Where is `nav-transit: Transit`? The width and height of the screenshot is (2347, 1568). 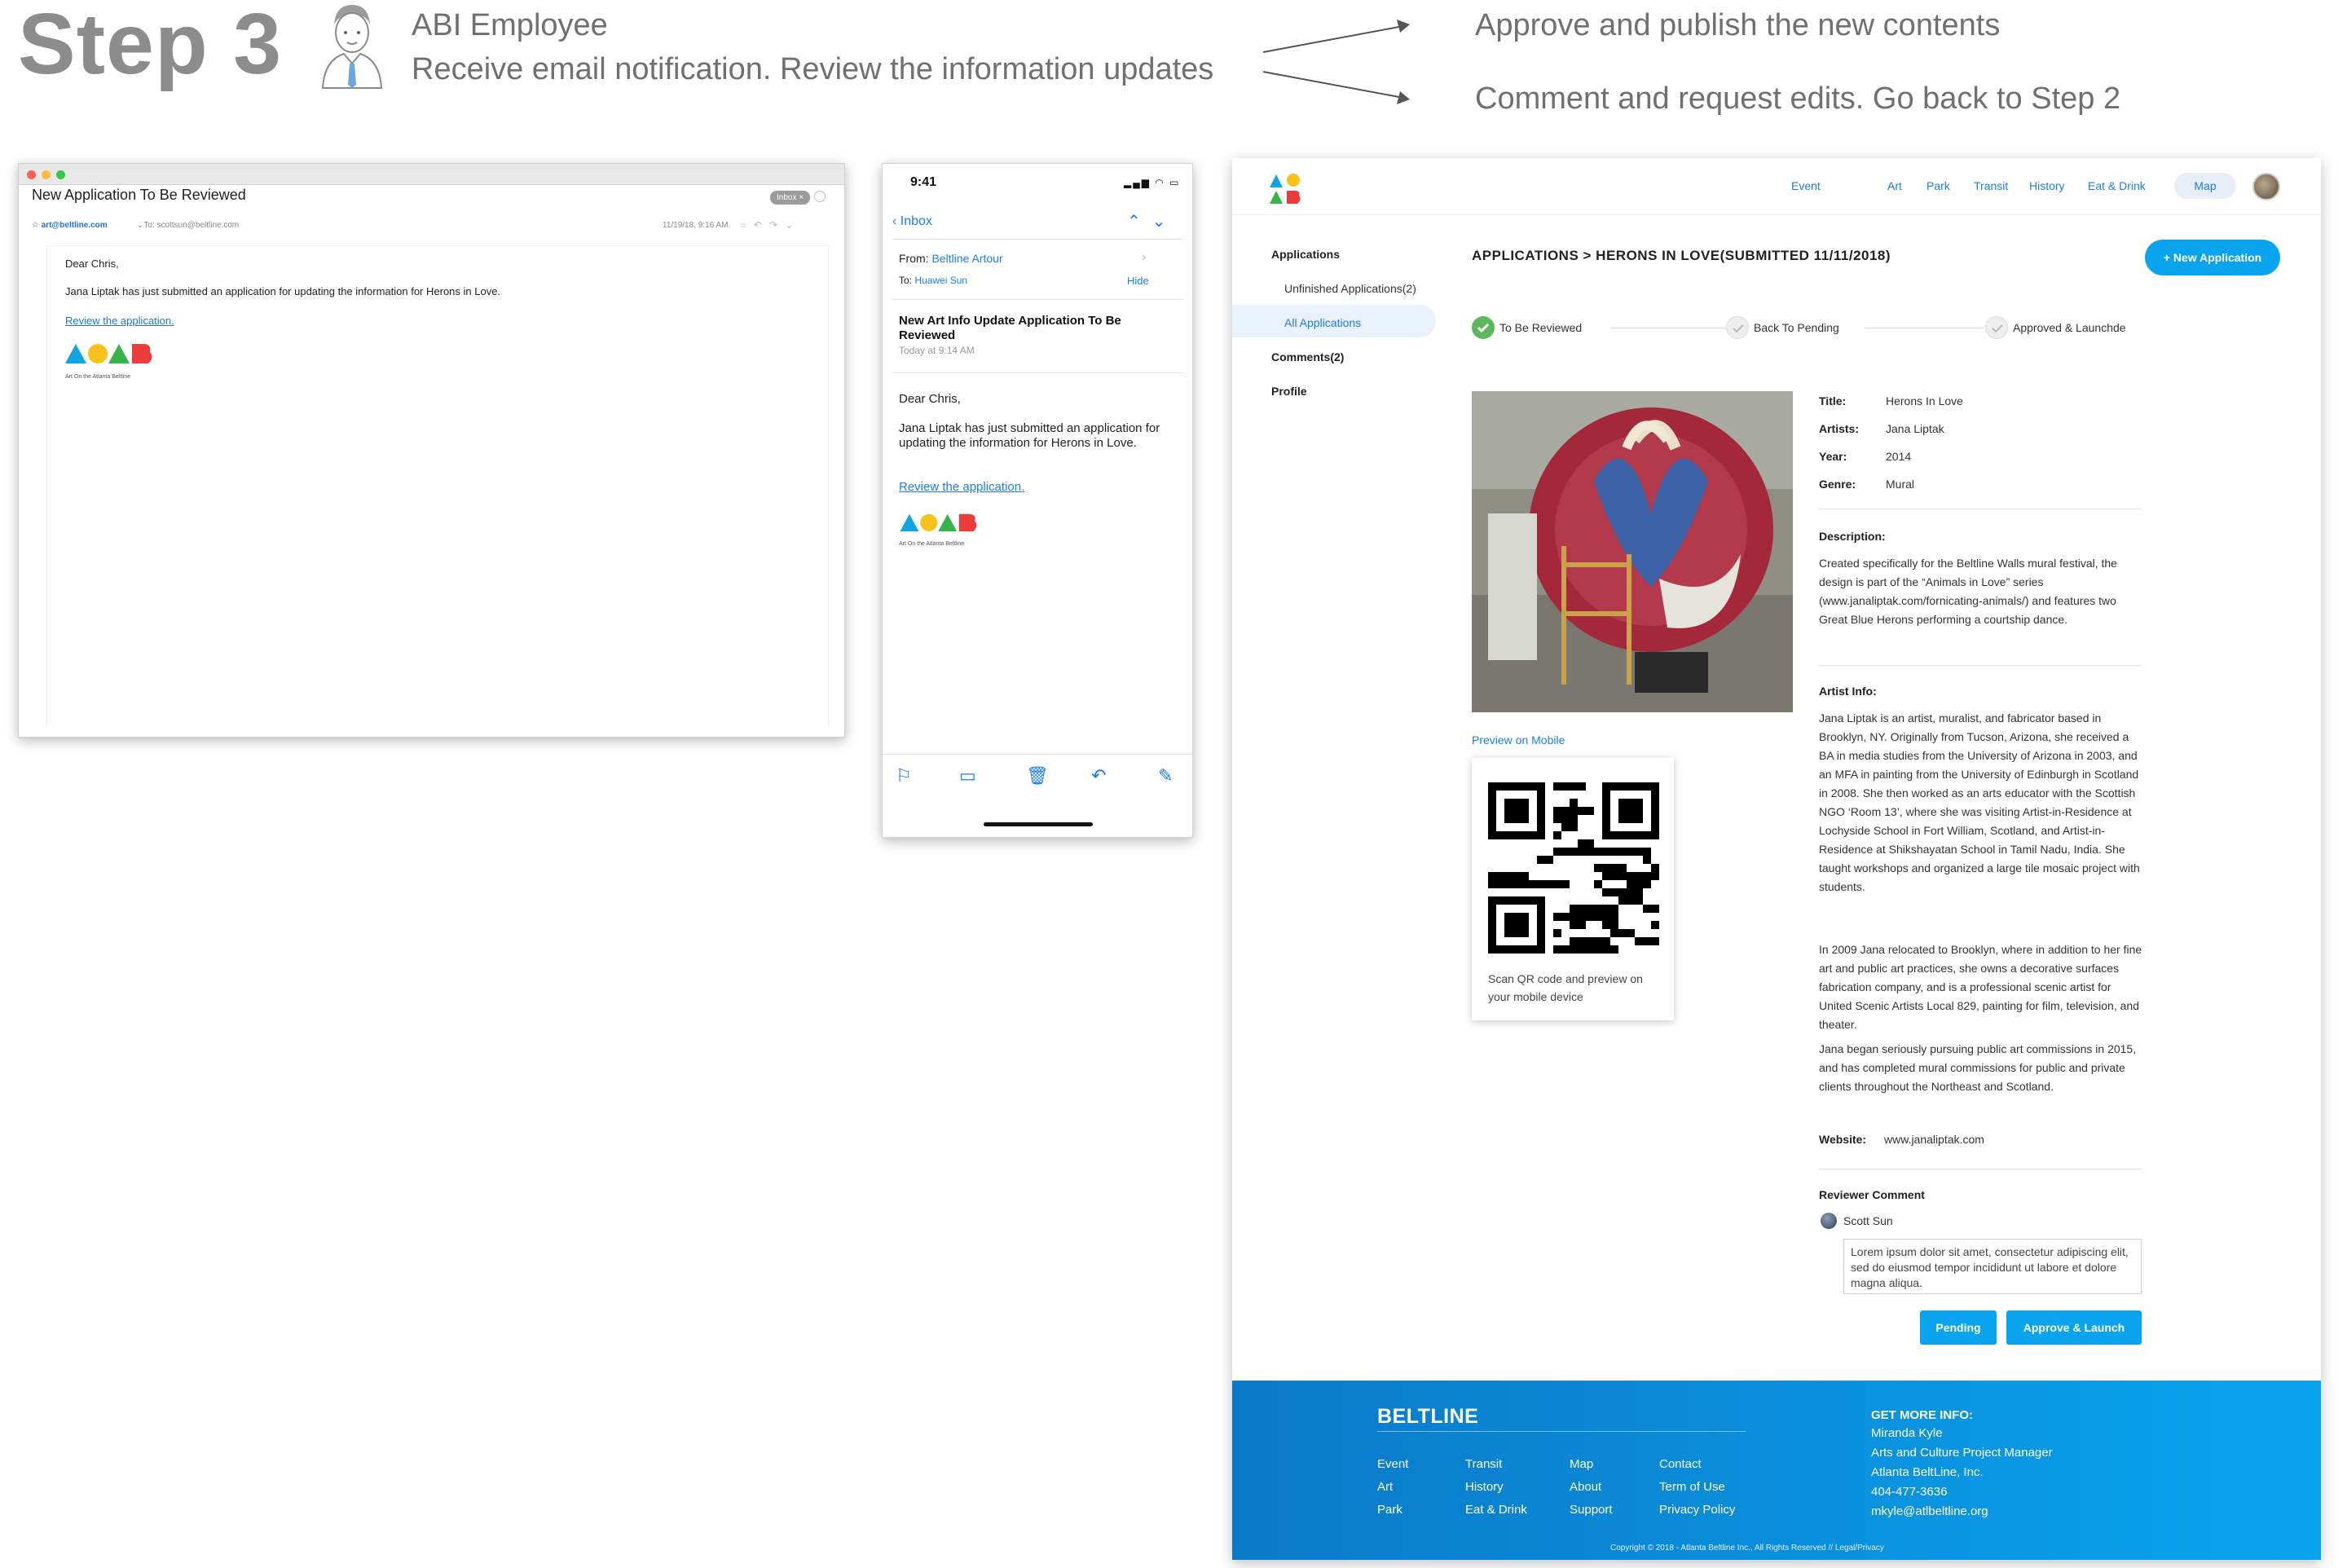 nav-transit: Transit is located at coordinates (1991, 185).